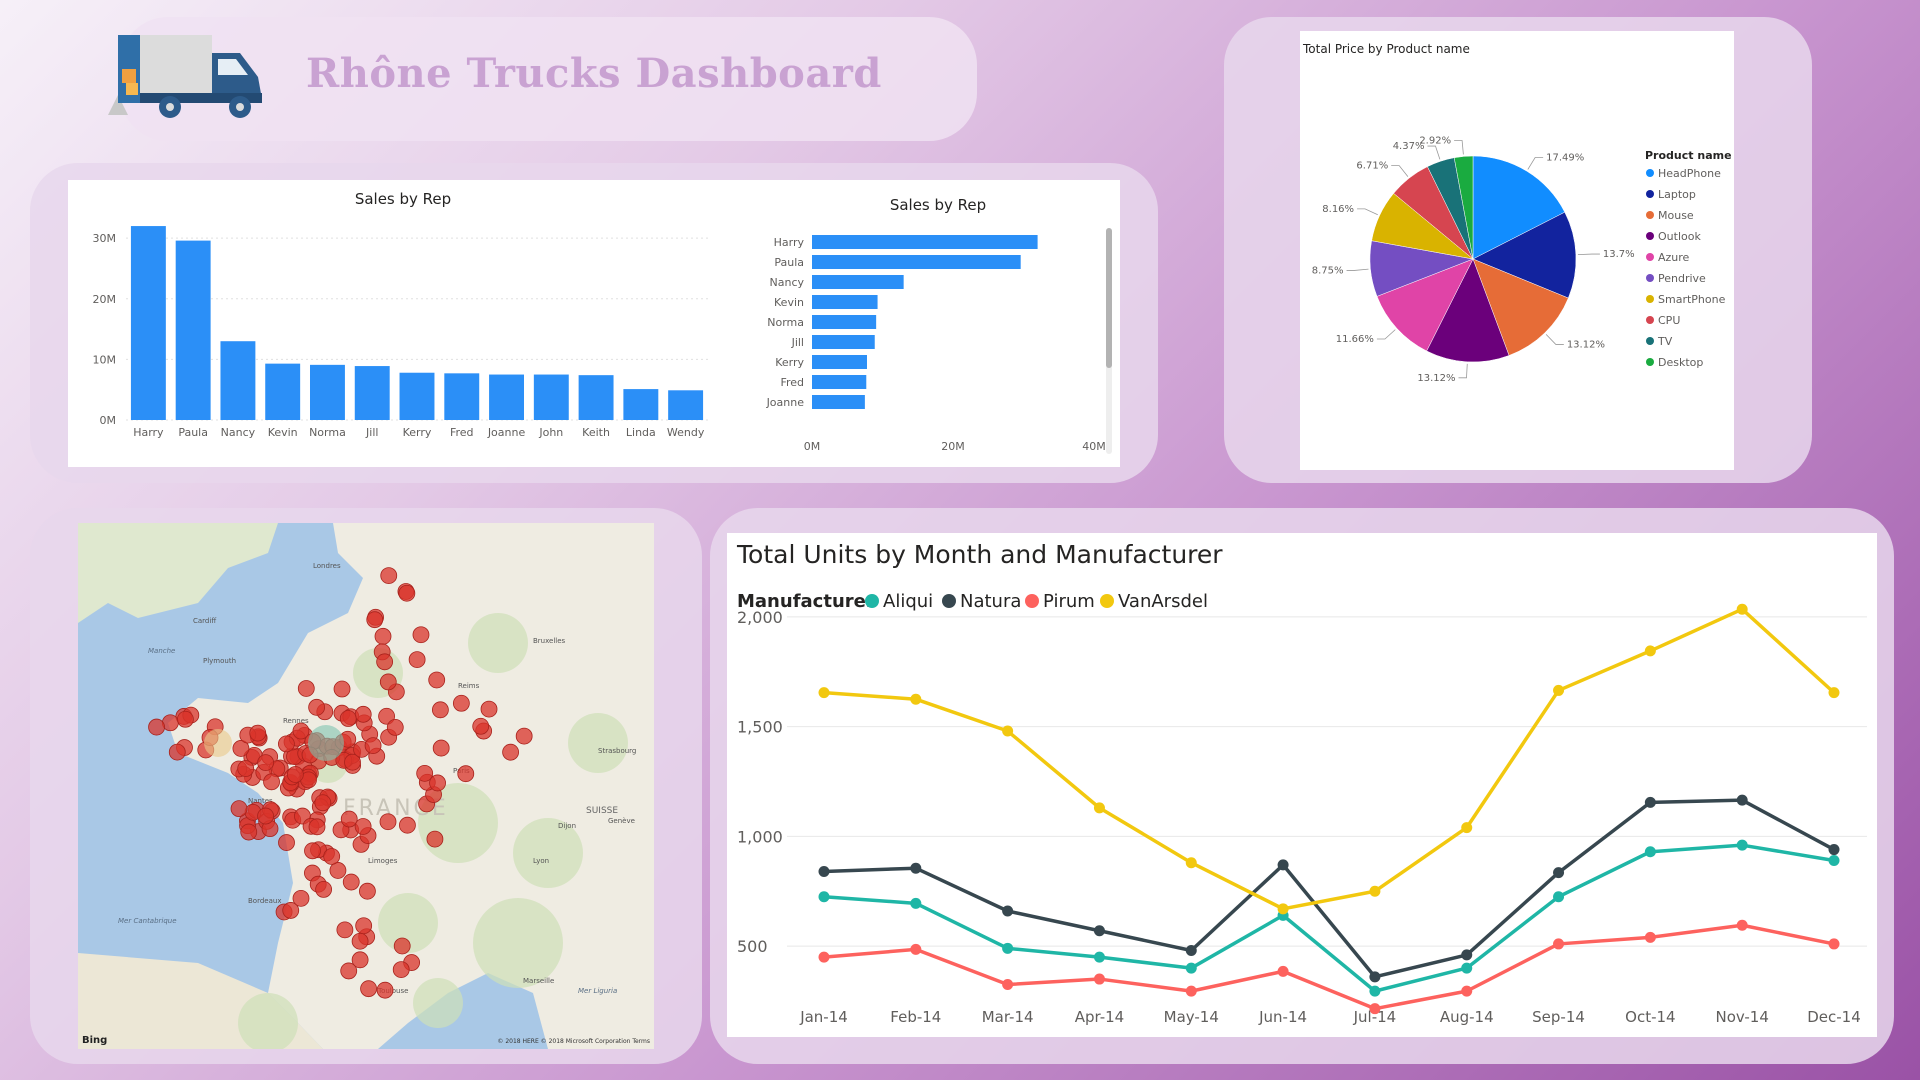 Image resolution: width=1920 pixels, height=1080 pixels. I want to click on map-city-label: Plymouth, so click(219, 661).